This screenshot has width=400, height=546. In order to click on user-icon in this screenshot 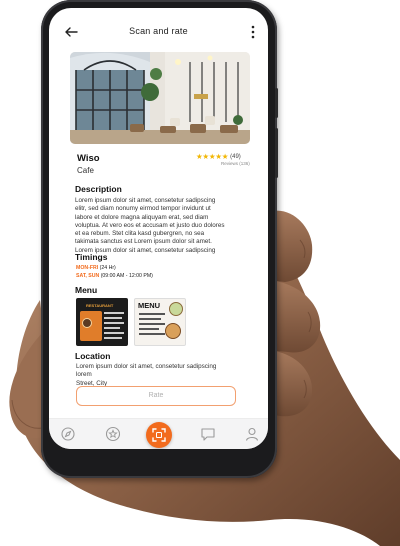, I will do `click(252, 434)`.